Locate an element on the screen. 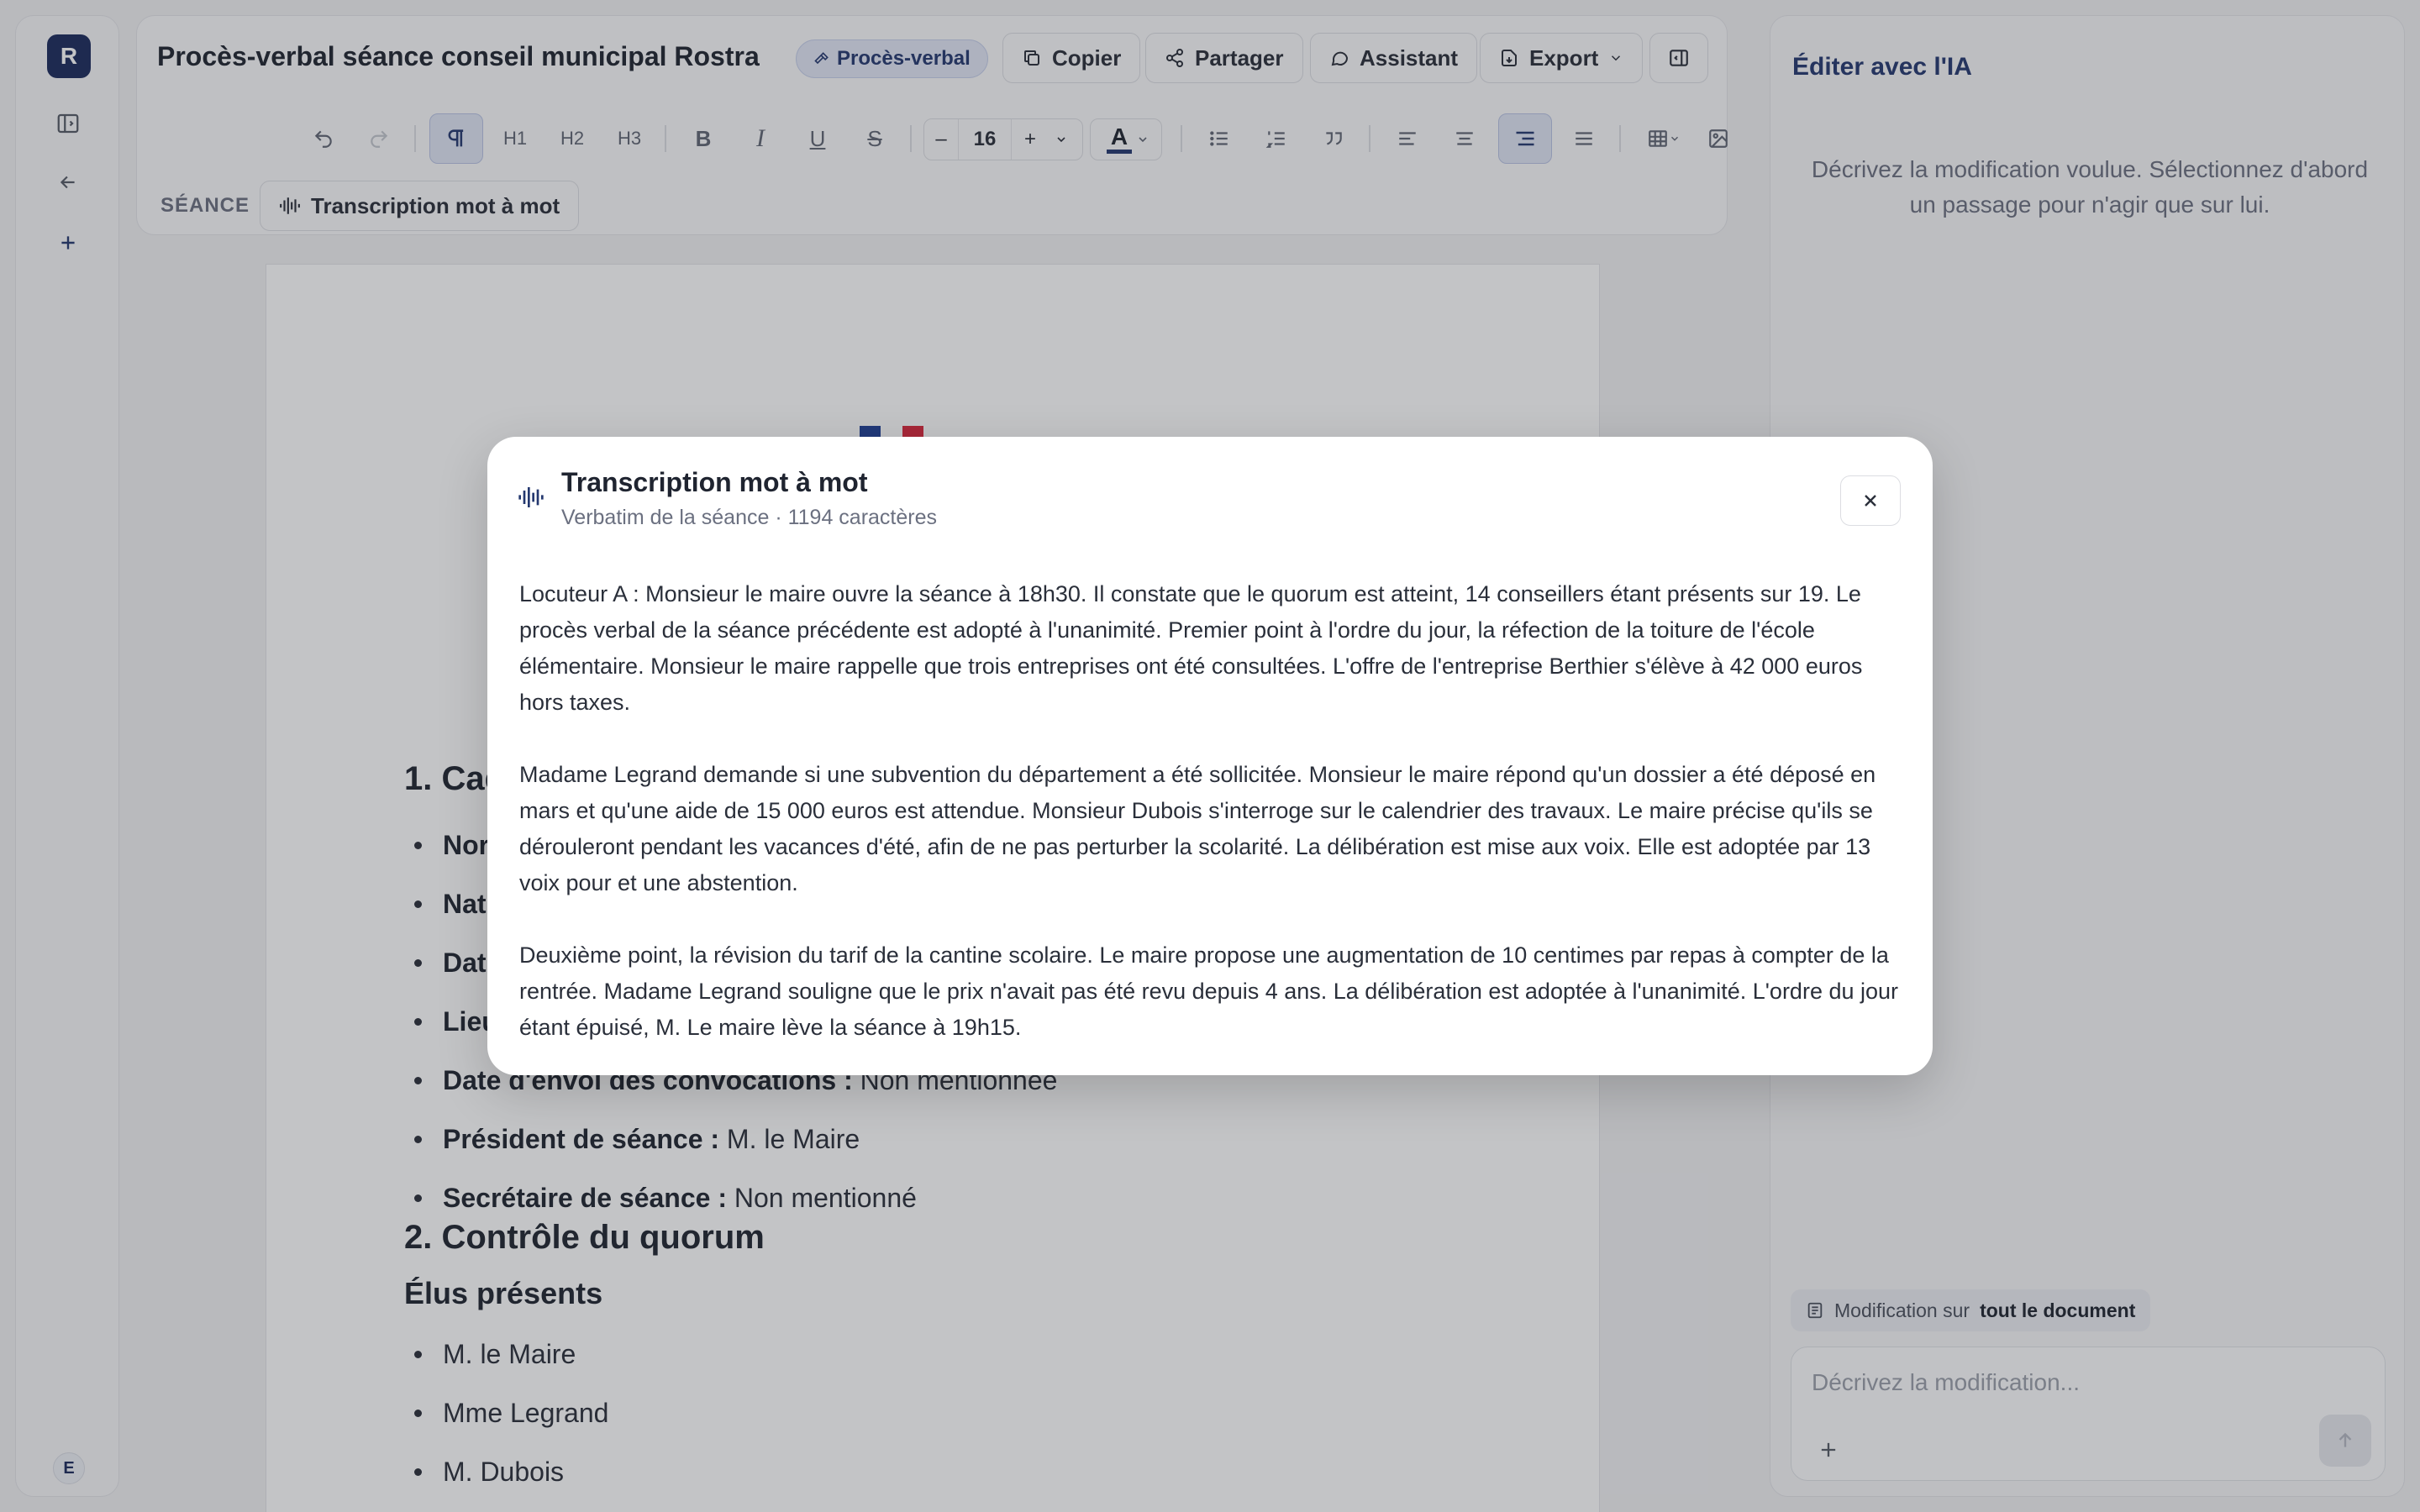  close-button is located at coordinates (1870, 500).